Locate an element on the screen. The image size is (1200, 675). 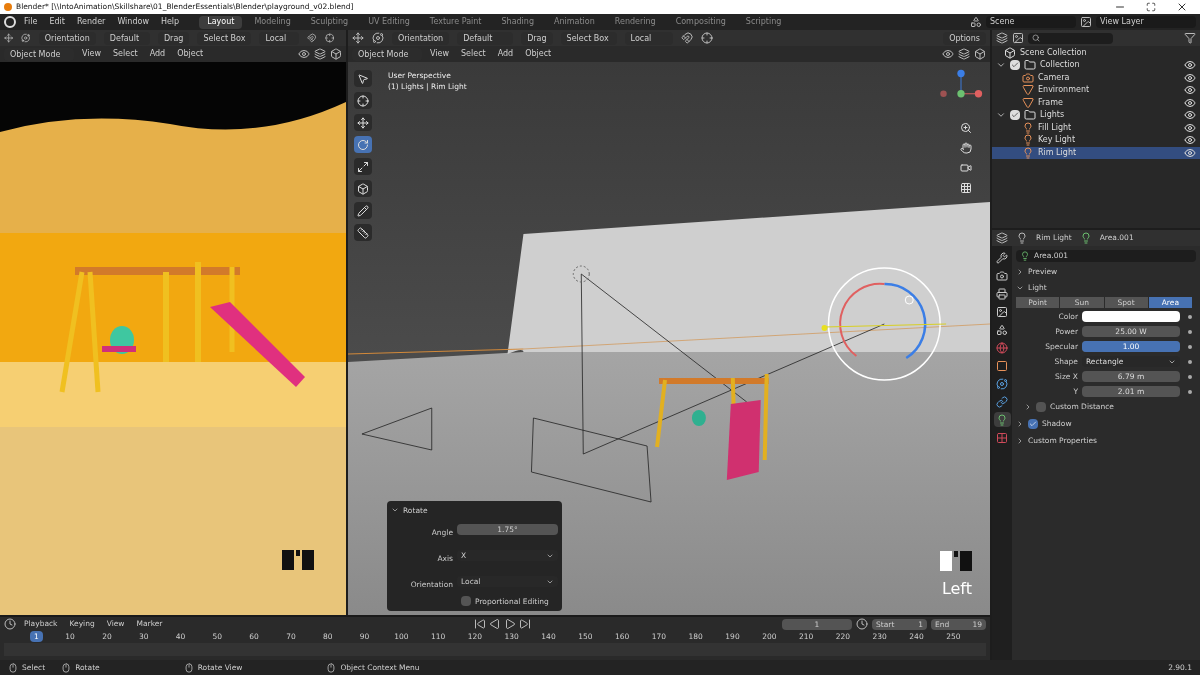
play-icon is located at coordinates (510, 624).